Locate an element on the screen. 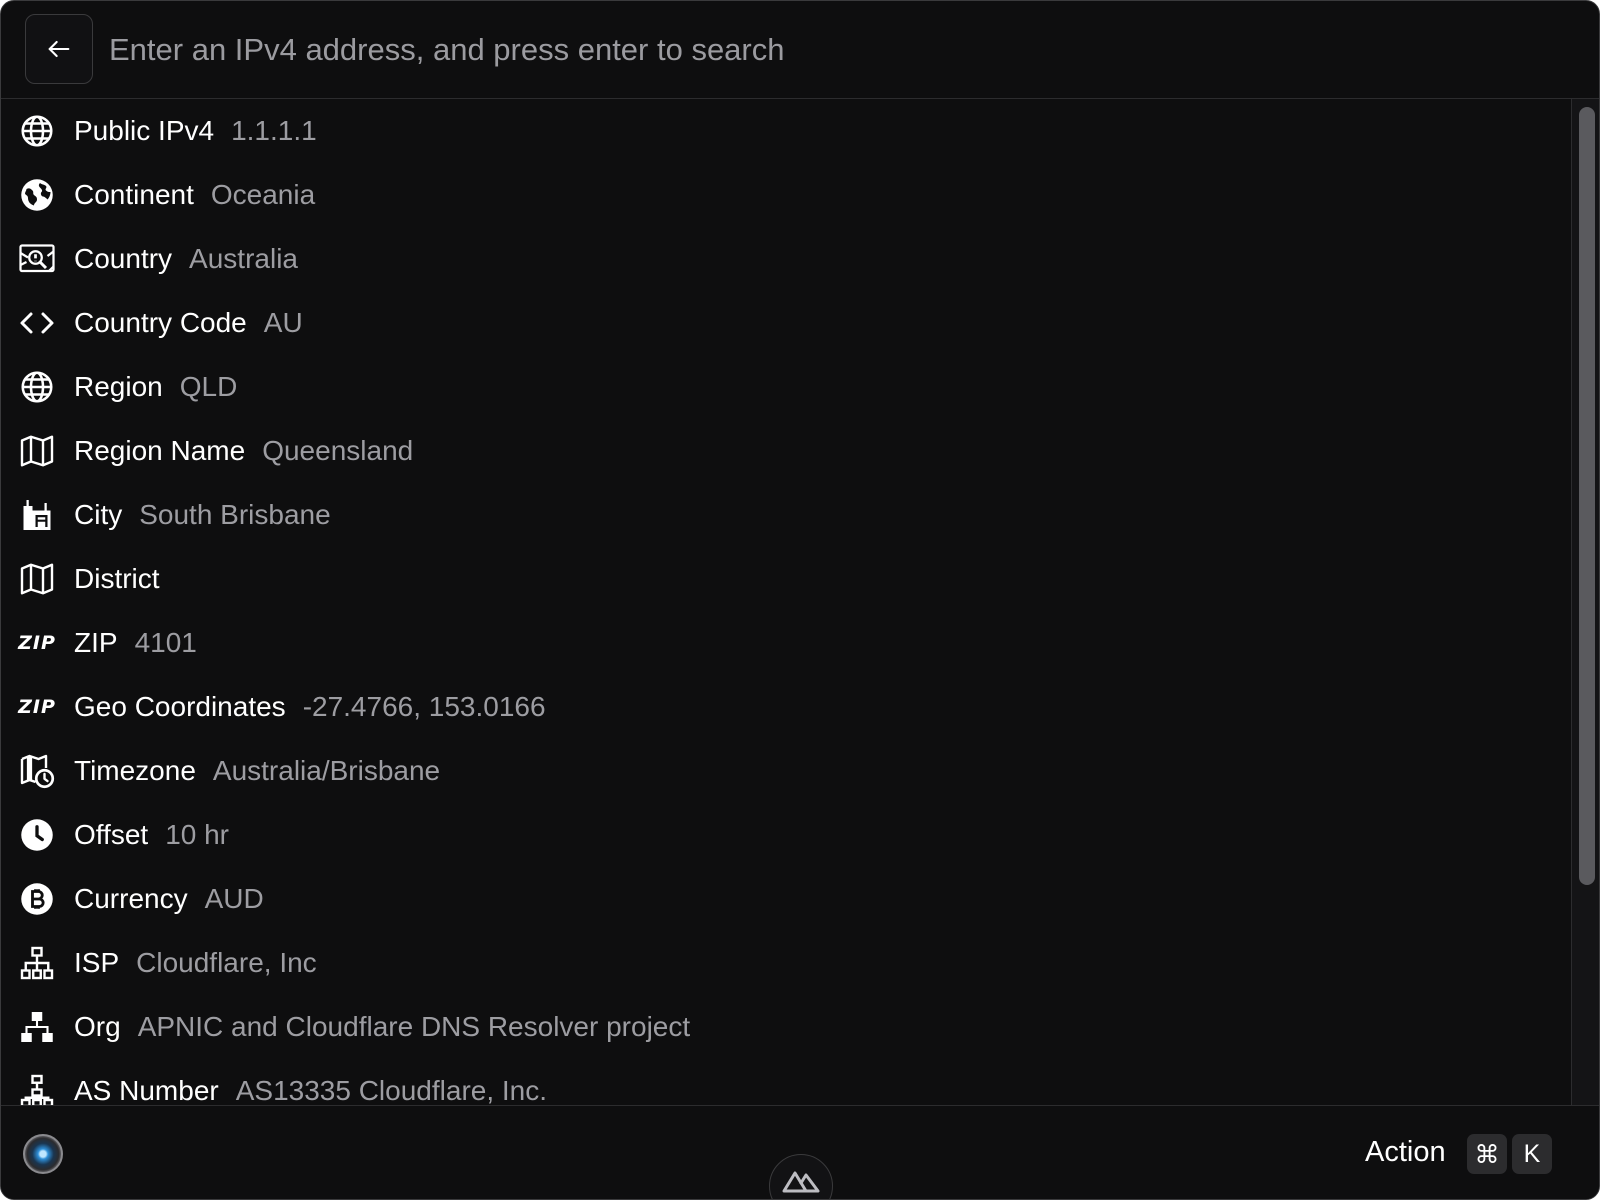  item-label: Timezone is located at coordinates (135, 770).